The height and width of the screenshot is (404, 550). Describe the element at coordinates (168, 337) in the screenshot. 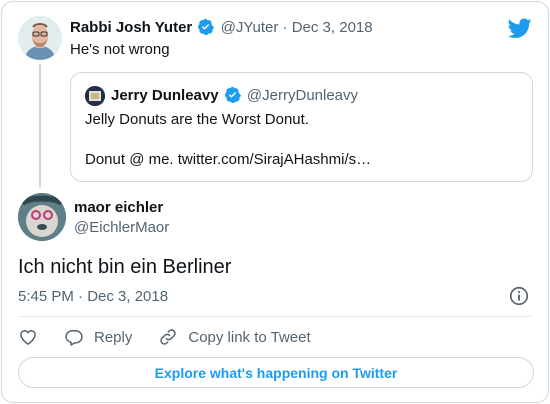

I see `link-icon` at that location.